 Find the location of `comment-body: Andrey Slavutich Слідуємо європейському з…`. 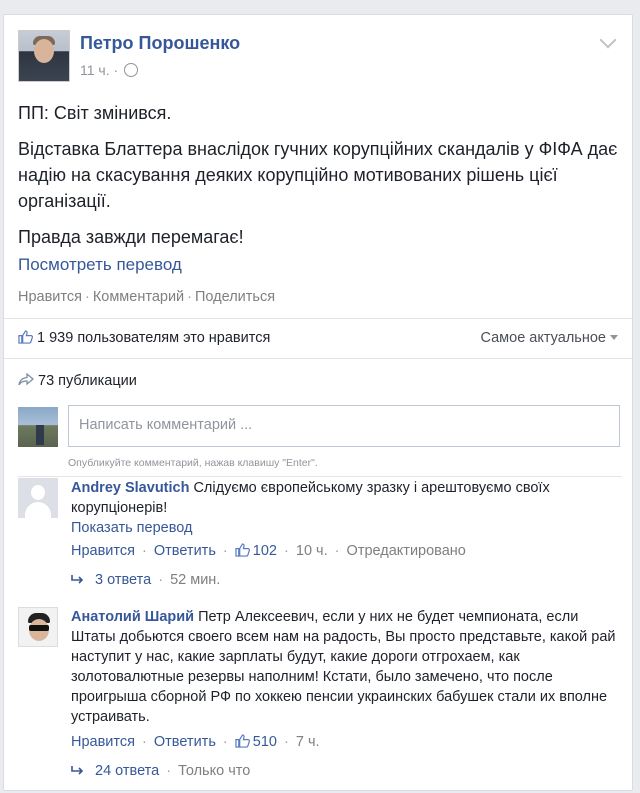

comment-body: Andrey Slavutich Слідуємо європейському з… is located at coordinates (345, 534).